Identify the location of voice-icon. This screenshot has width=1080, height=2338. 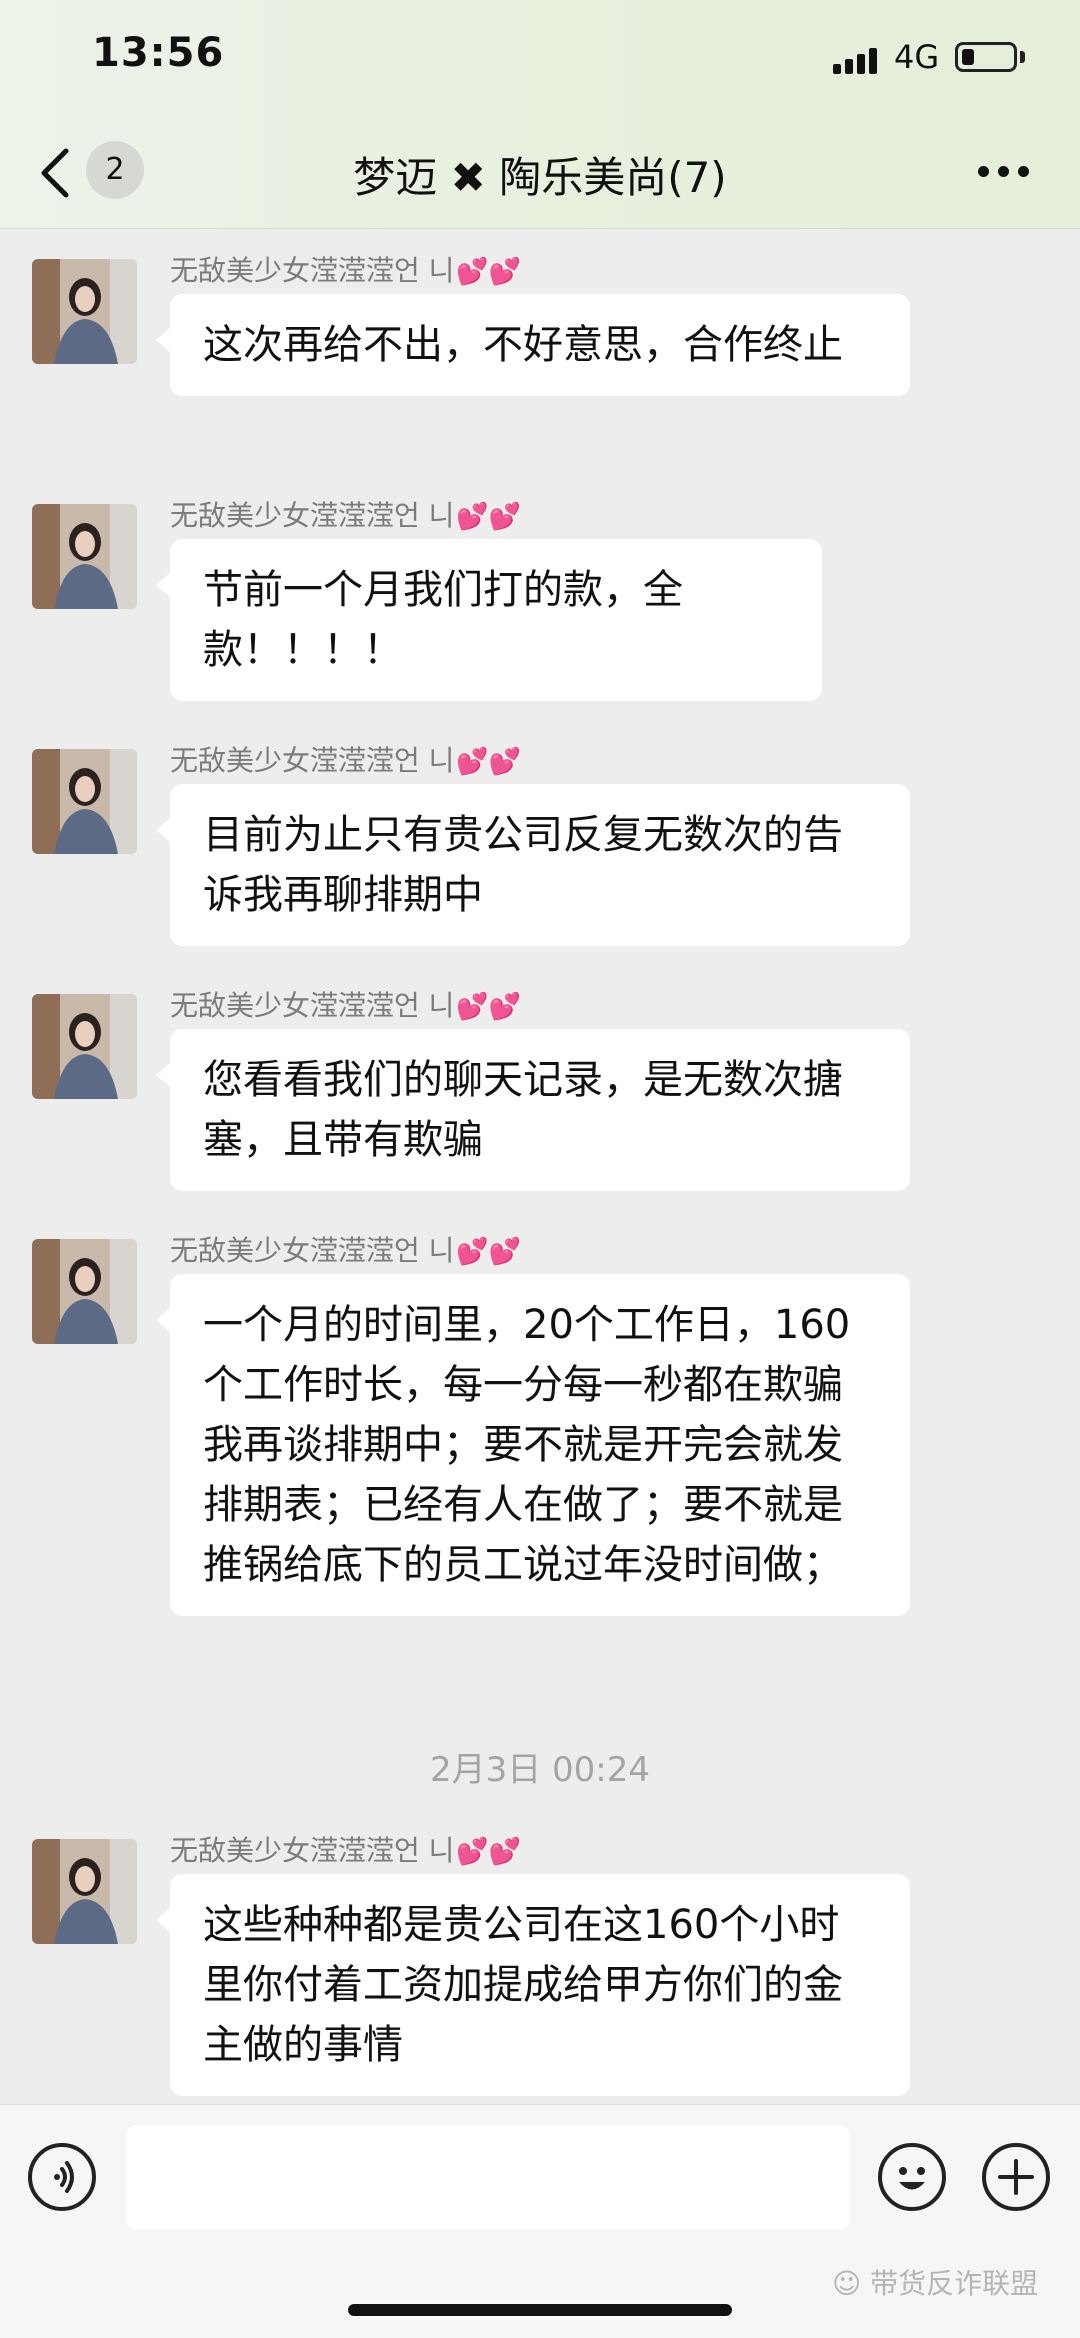
(64, 2177).